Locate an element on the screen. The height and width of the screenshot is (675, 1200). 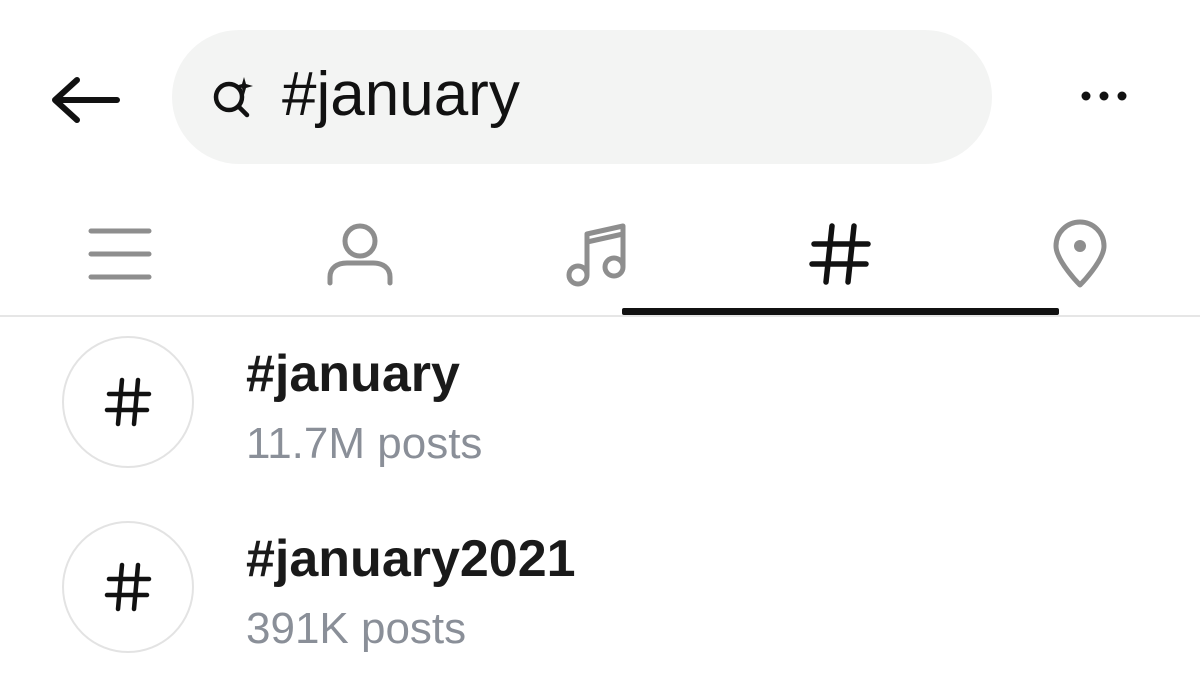
search-input: #january is located at coordinates (582, 97).